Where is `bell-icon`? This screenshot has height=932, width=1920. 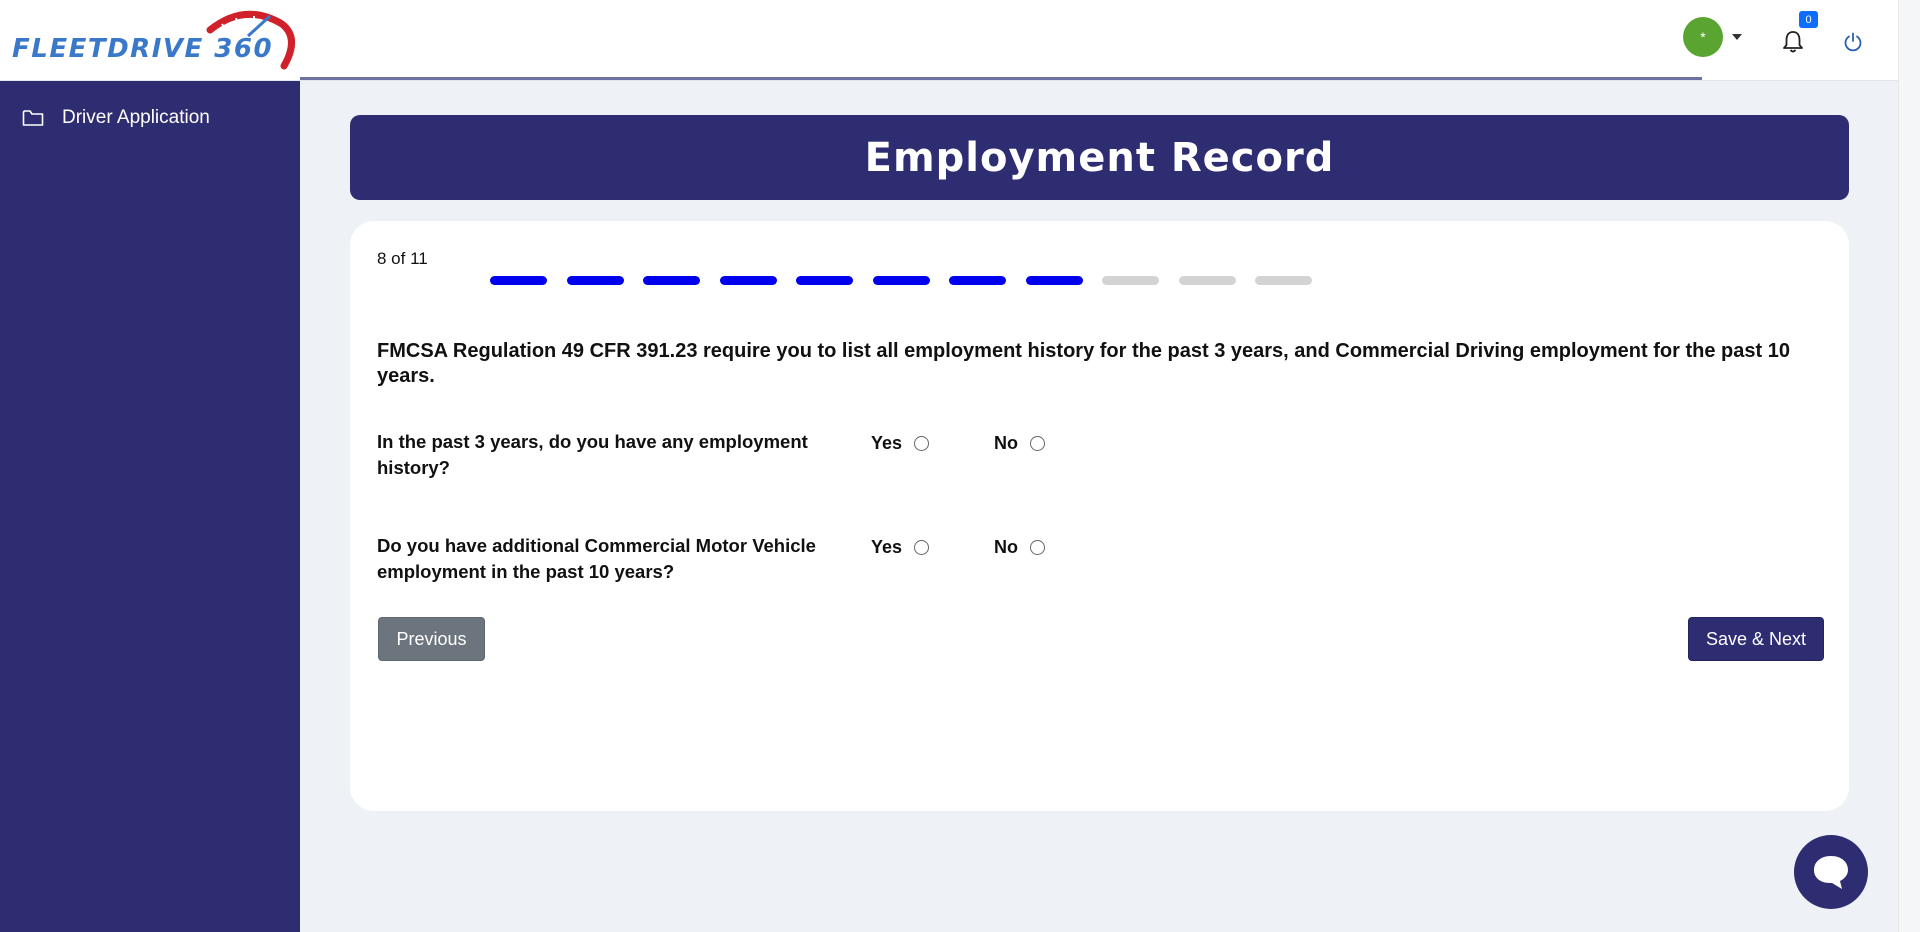
bell-icon is located at coordinates (1793, 42).